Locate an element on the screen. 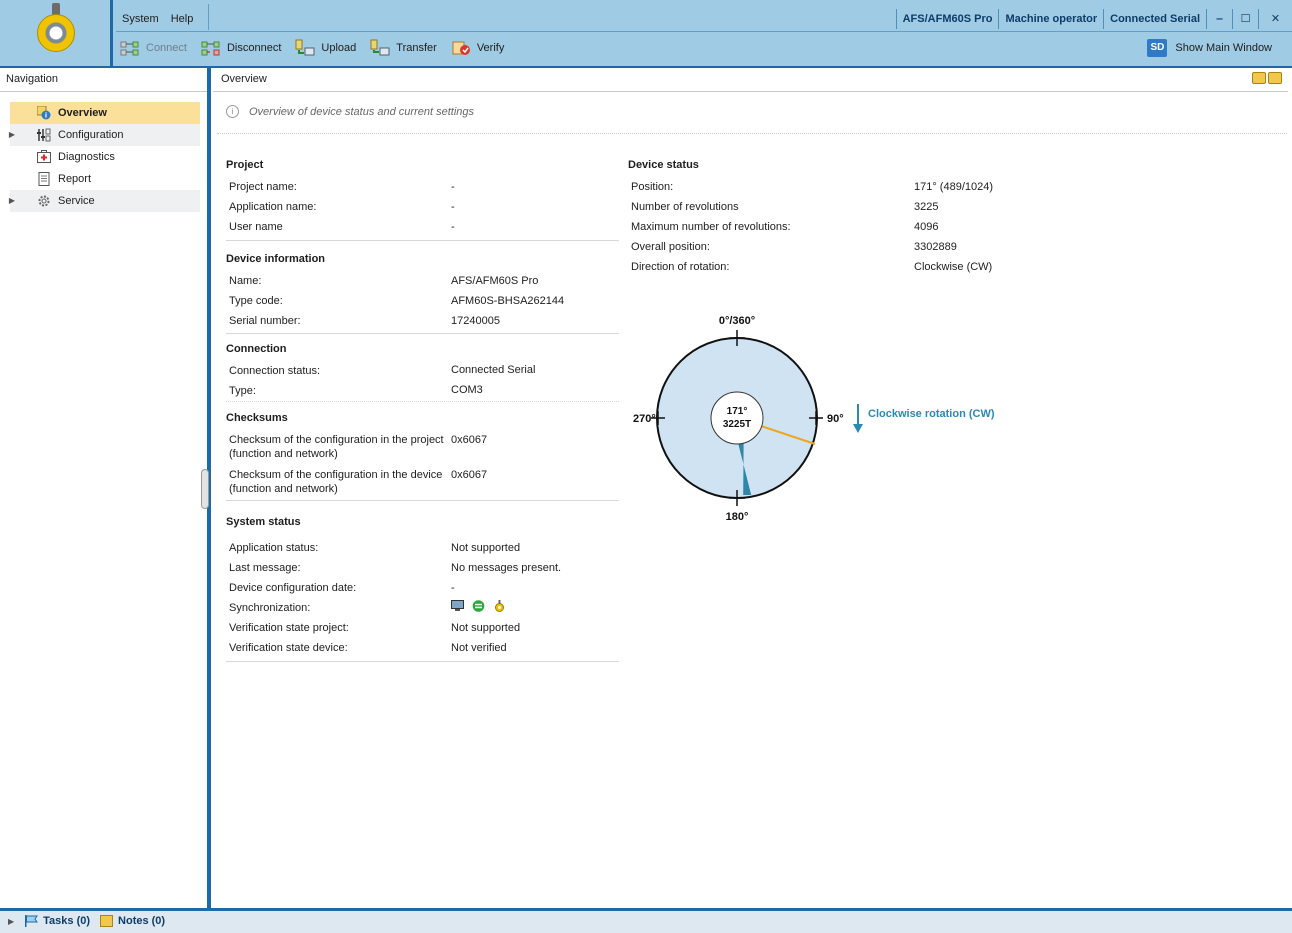 This screenshot has height=933, width=1292. main-title: Overview is located at coordinates (244, 79).